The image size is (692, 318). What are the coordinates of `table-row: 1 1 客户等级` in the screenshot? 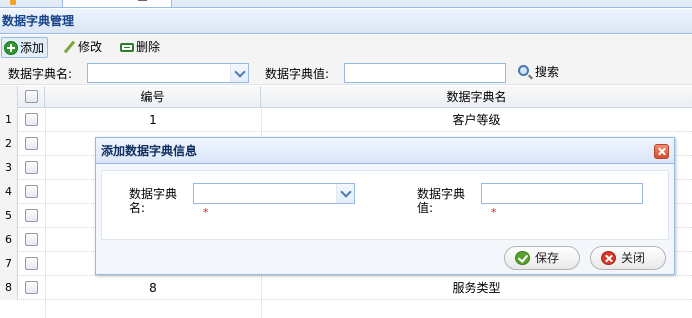 It's located at (346, 120).